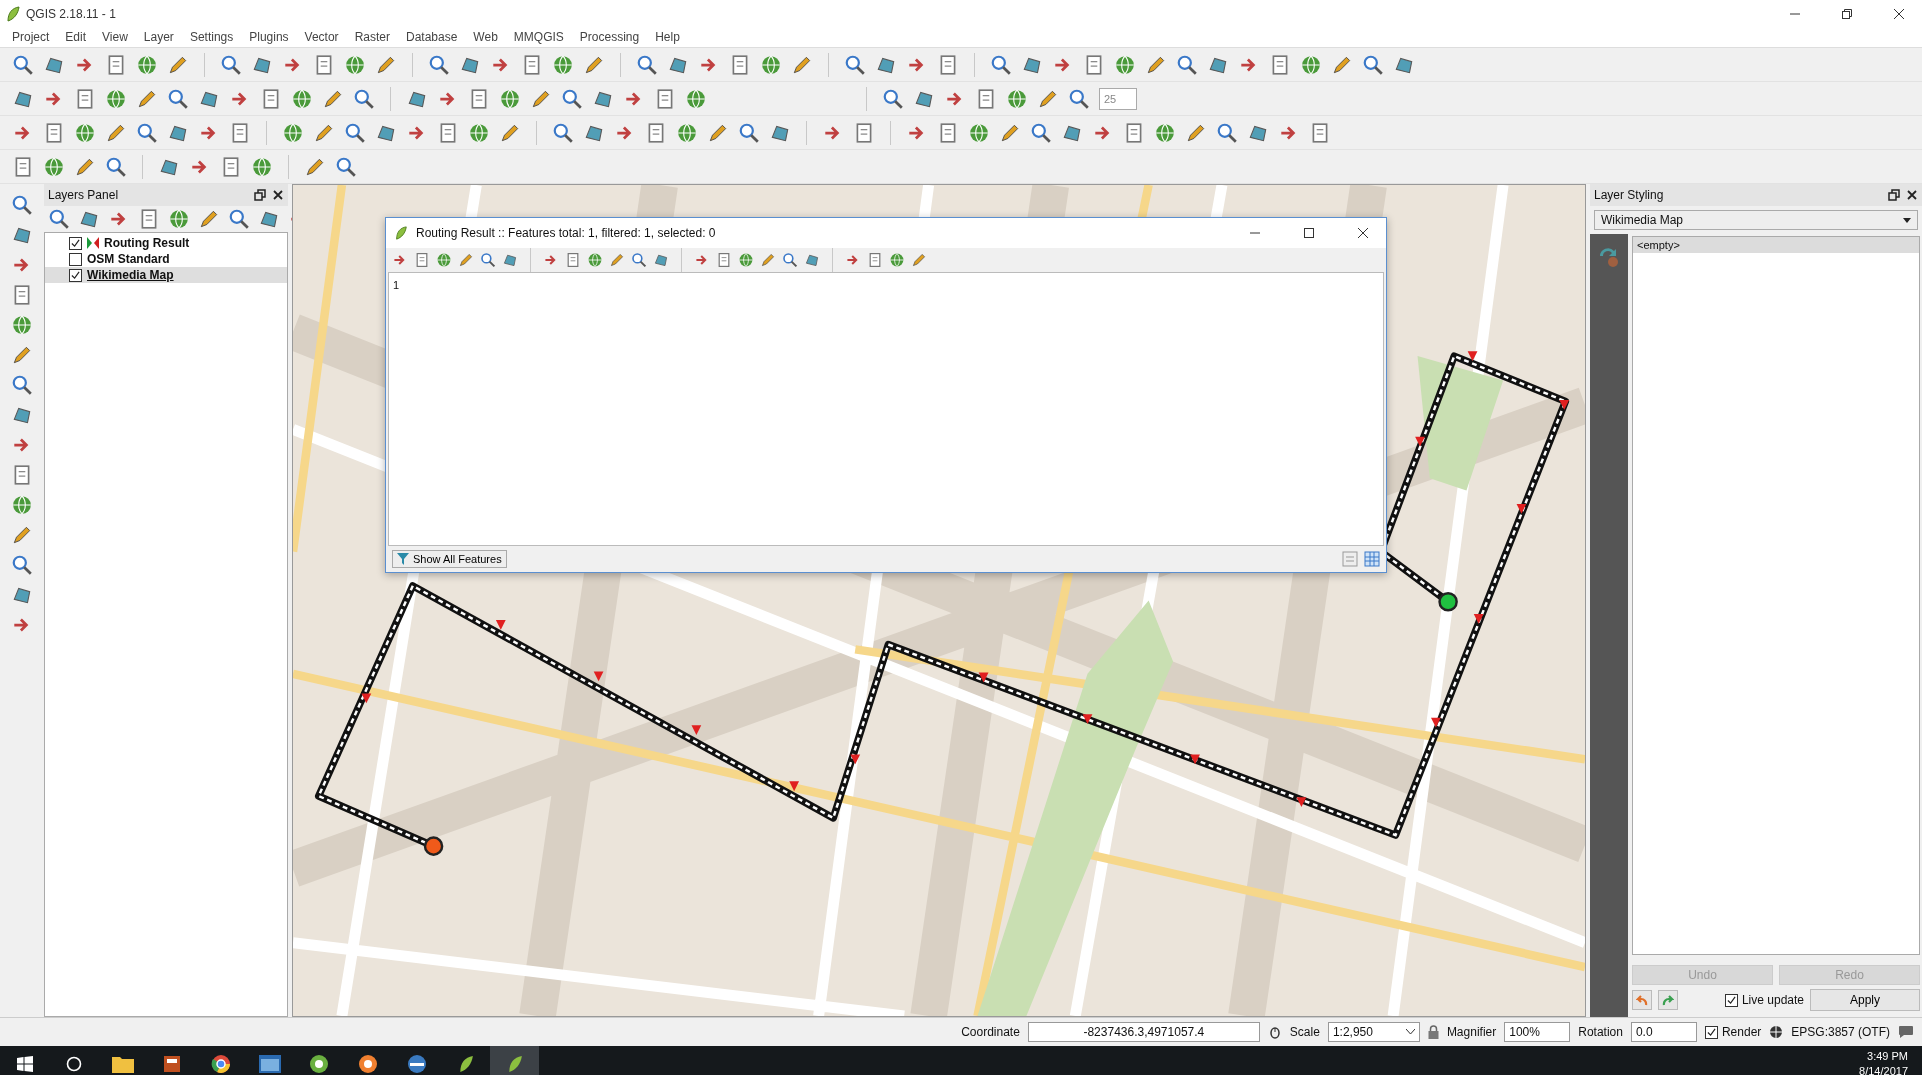 This screenshot has width=1922, height=1075. Describe the element at coordinates (1537, 1032) in the screenshot. I see `magnifier-spinbox: 100%` at that location.